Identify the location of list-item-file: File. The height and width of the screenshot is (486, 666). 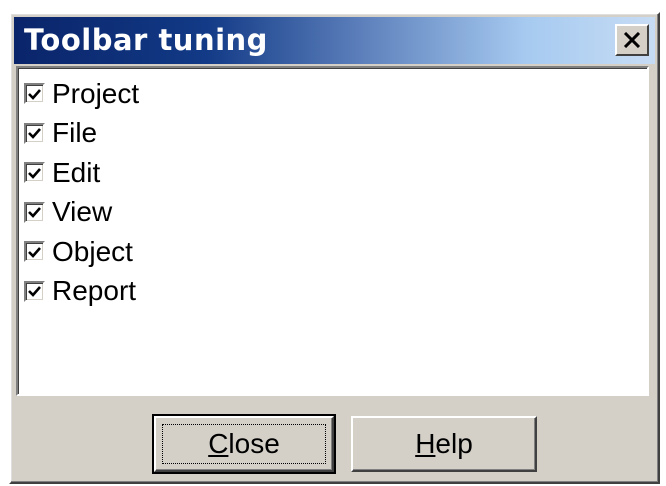
(332, 134).